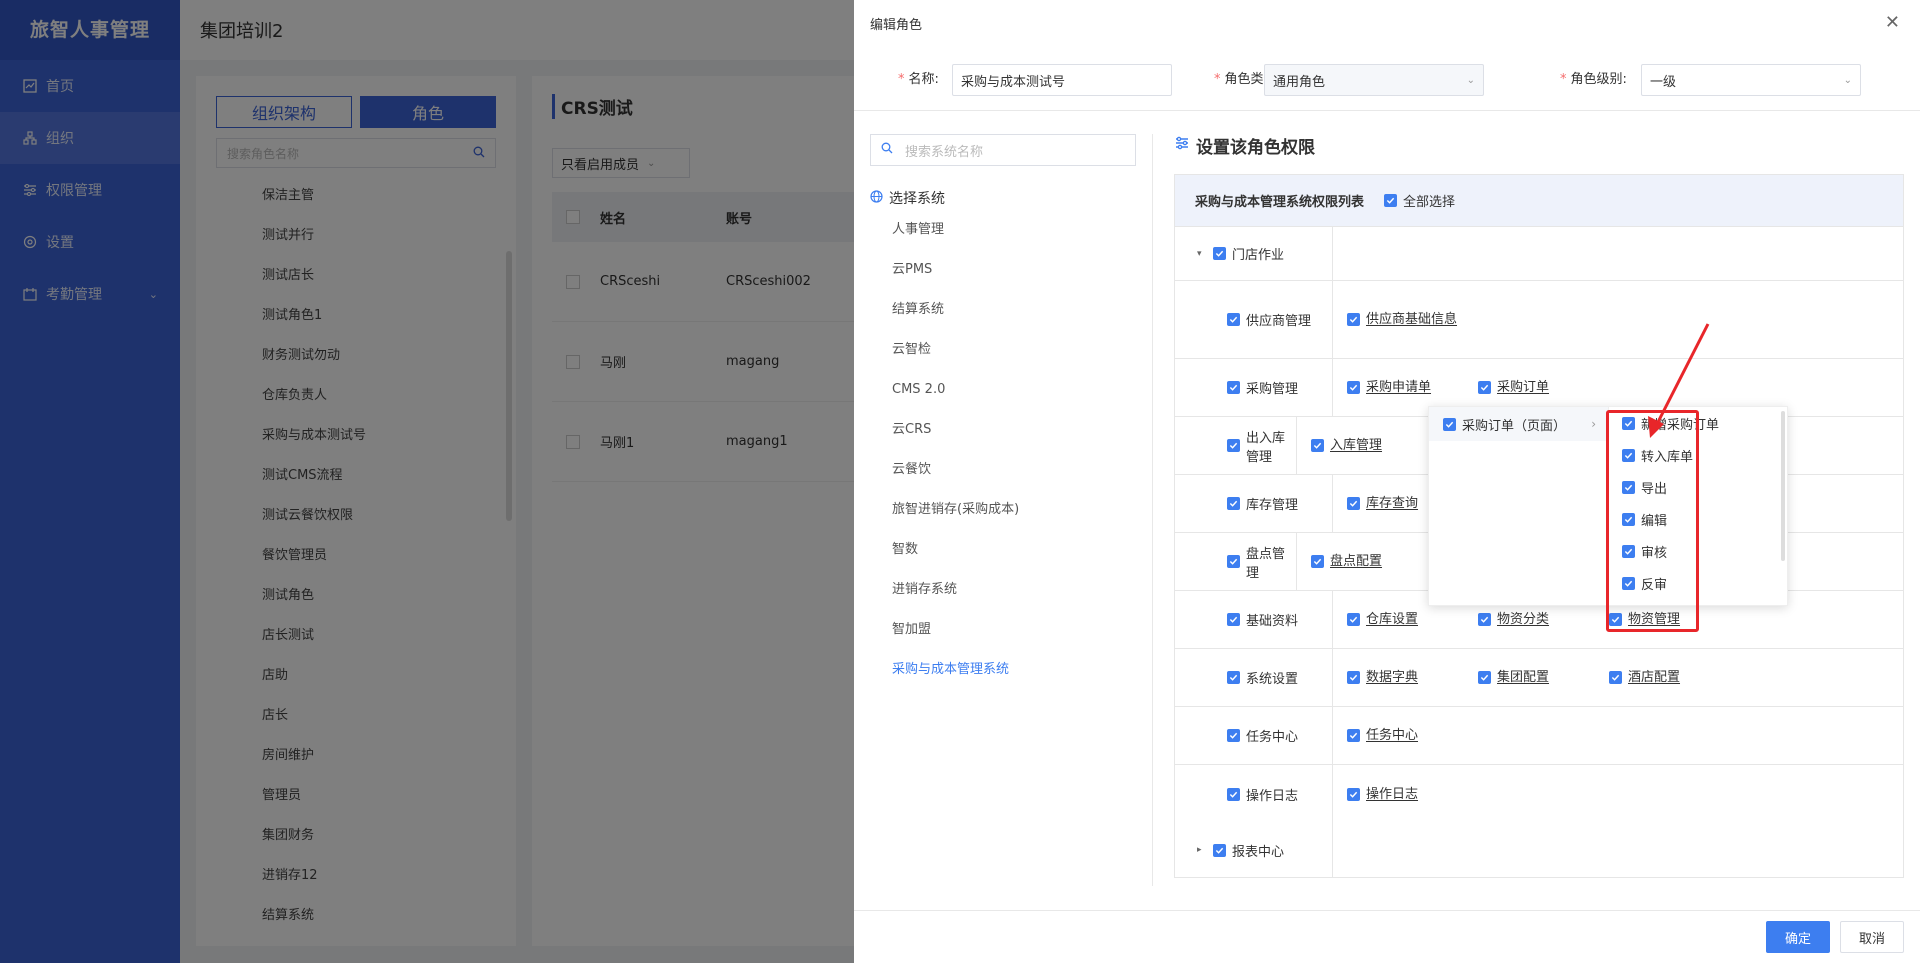 The height and width of the screenshot is (963, 1920). Describe the element at coordinates (1412, 387) in the screenshot. I see `permission-item: 采购申请单` at that location.